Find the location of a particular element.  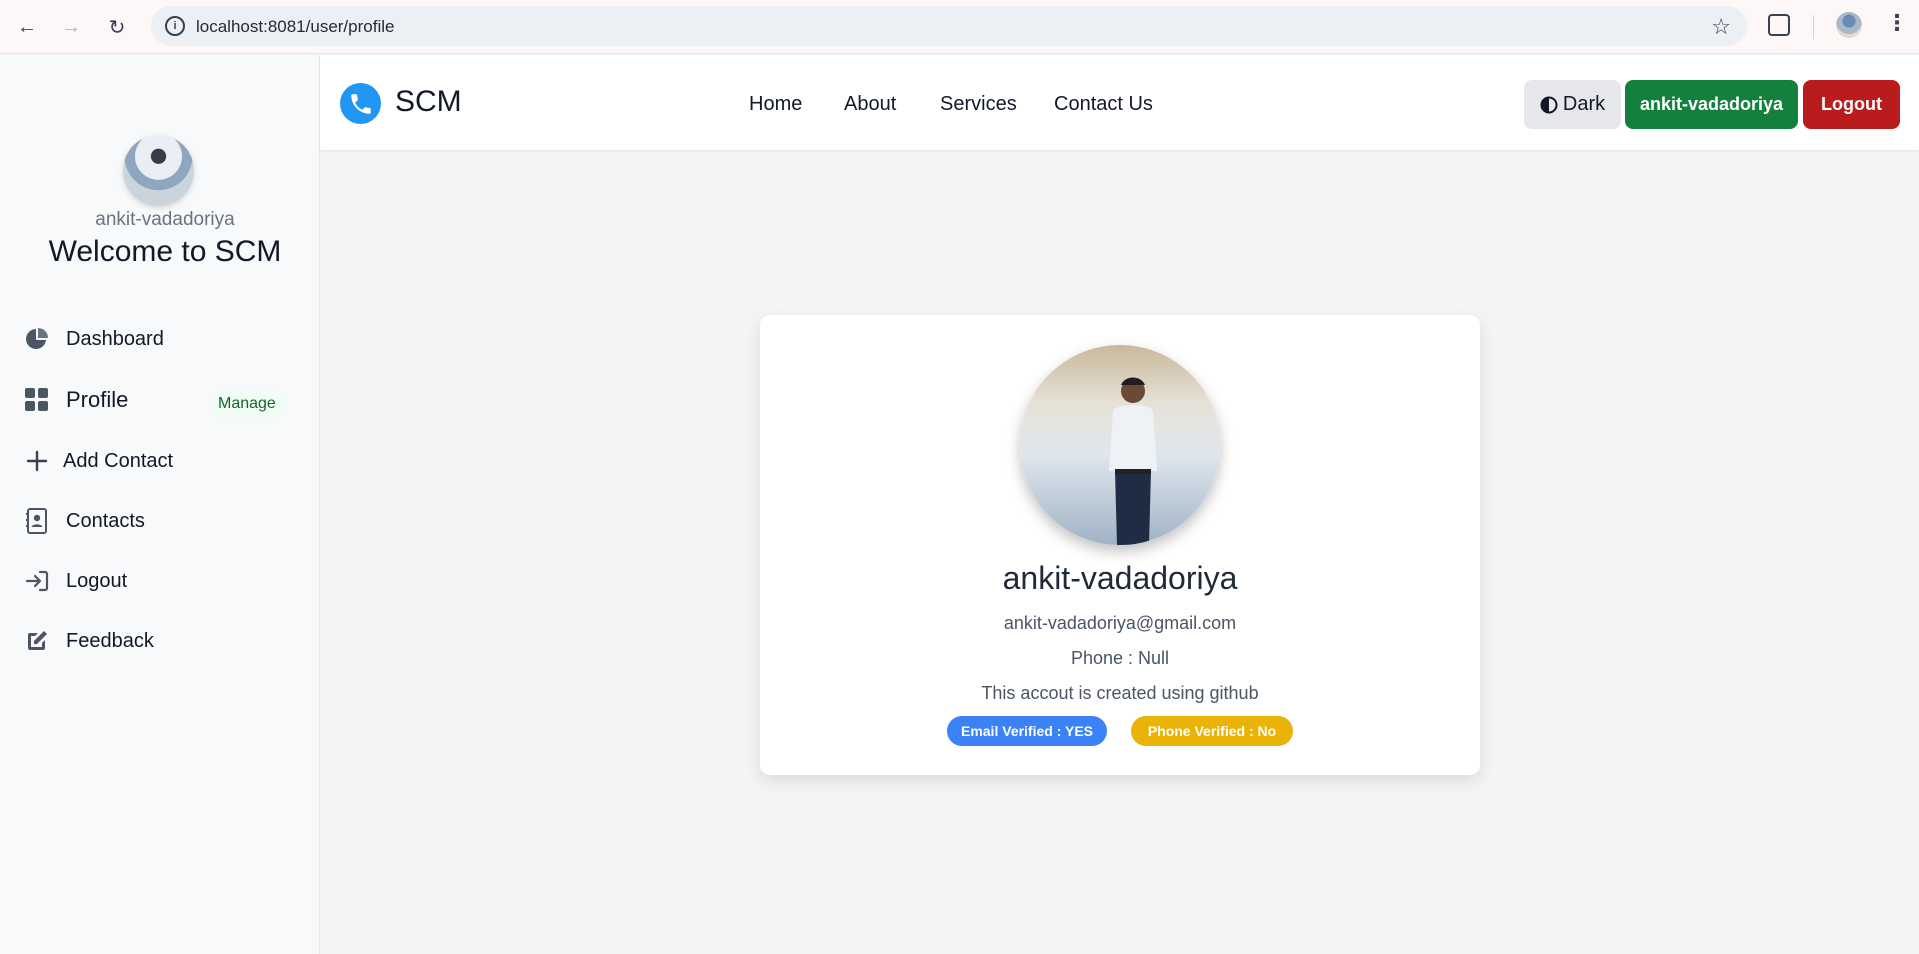

half-circle-icon is located at coordinates (1549, 105).